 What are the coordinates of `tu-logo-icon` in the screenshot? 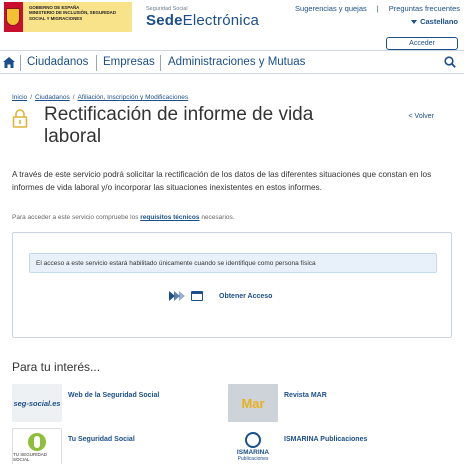 It's located at (37, 441).